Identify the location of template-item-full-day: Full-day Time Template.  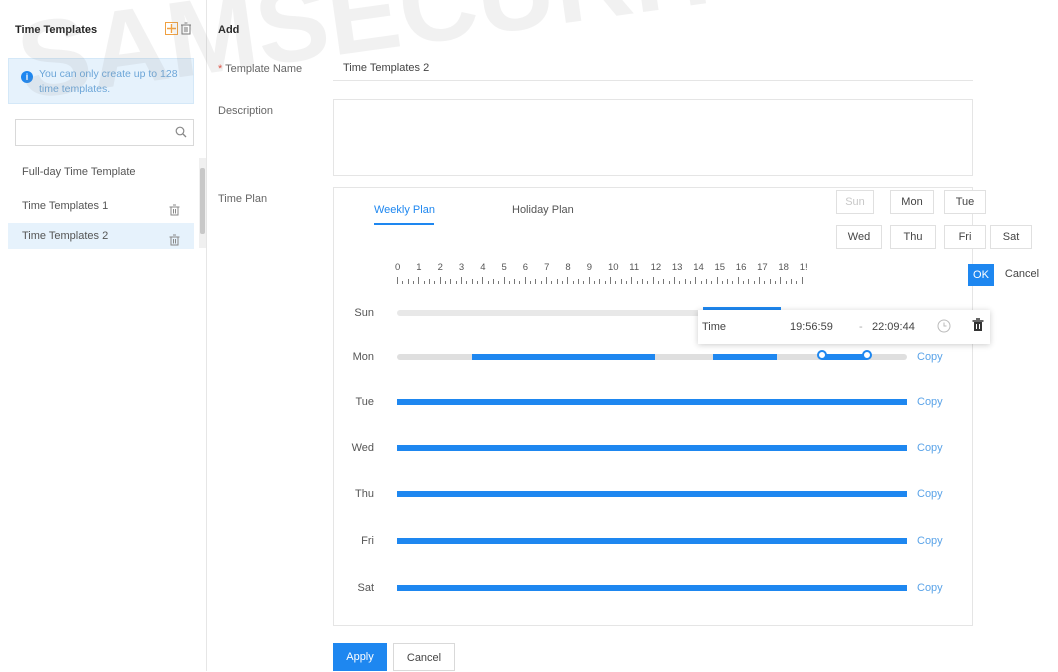
(101, 172).